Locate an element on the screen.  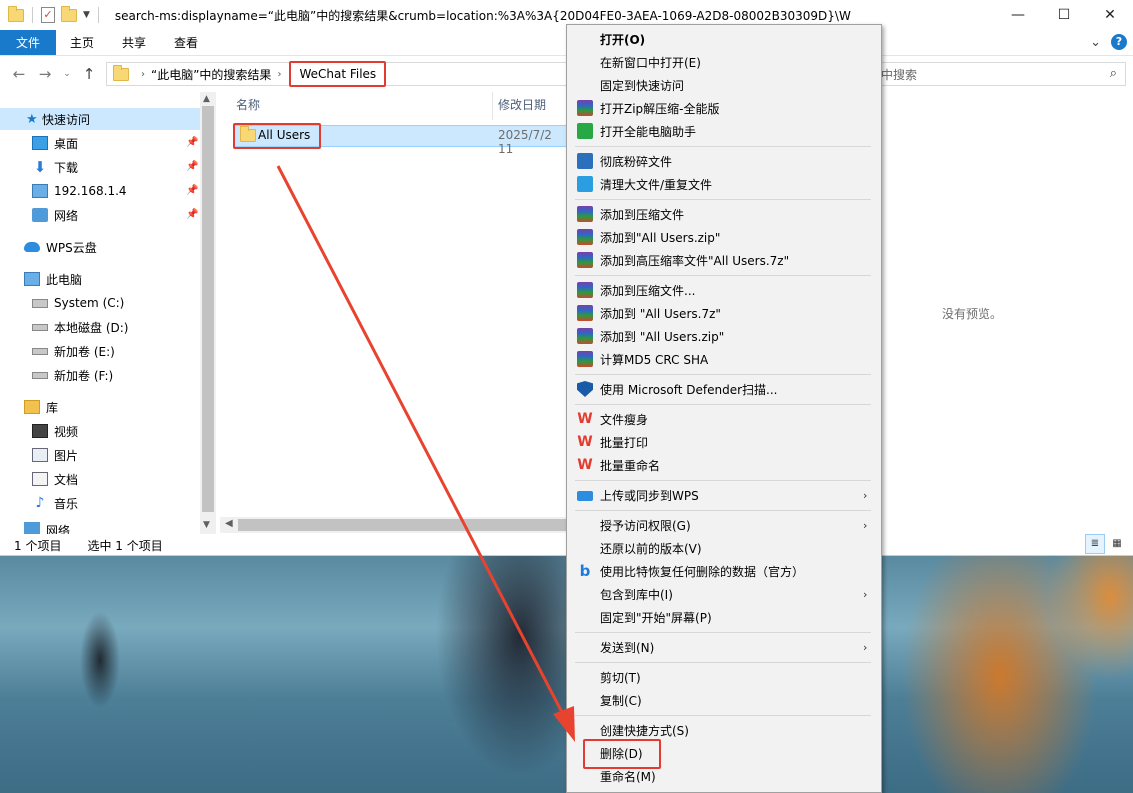
zip-icon is located at coordinates (585, 336).